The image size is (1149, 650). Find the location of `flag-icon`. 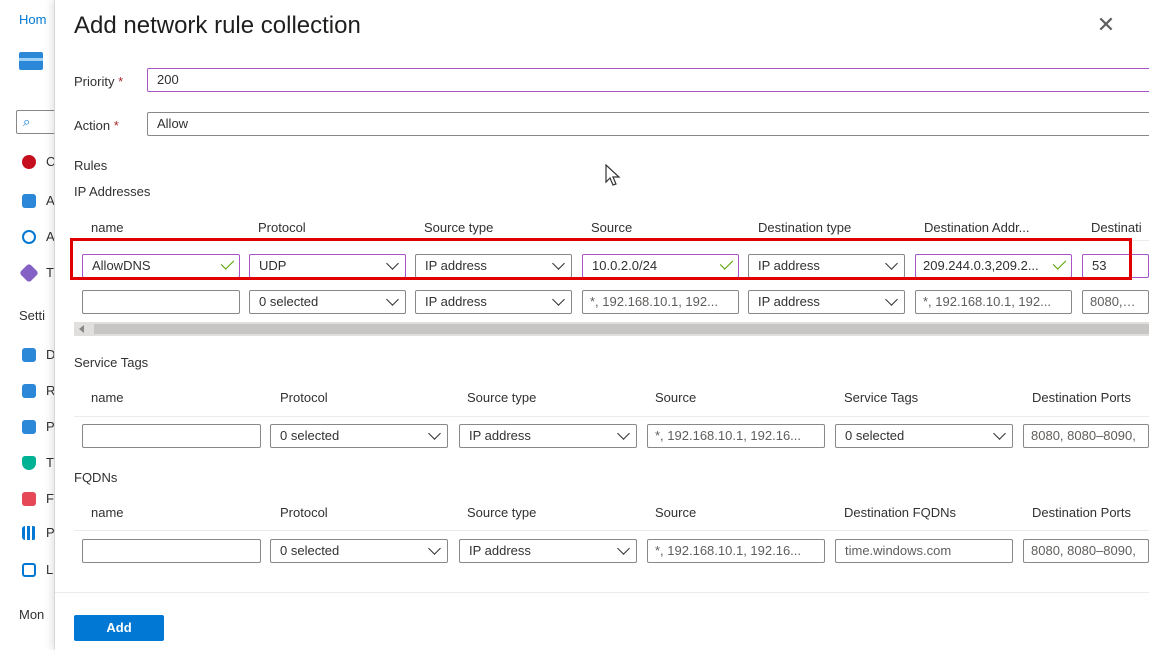

flag-icon is located at coordinates (29, 499).